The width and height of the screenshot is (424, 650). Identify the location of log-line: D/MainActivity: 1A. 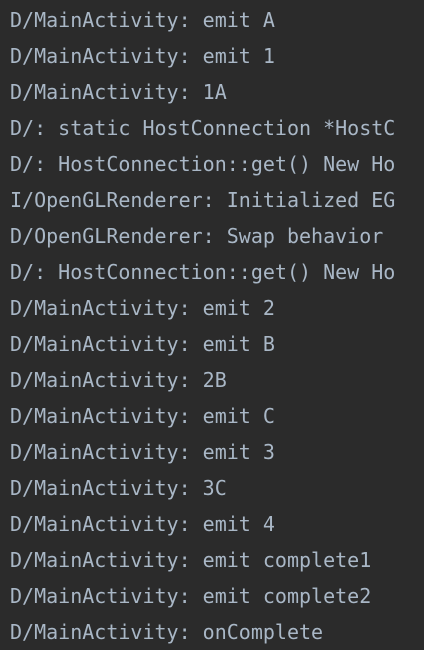
(118, 92).